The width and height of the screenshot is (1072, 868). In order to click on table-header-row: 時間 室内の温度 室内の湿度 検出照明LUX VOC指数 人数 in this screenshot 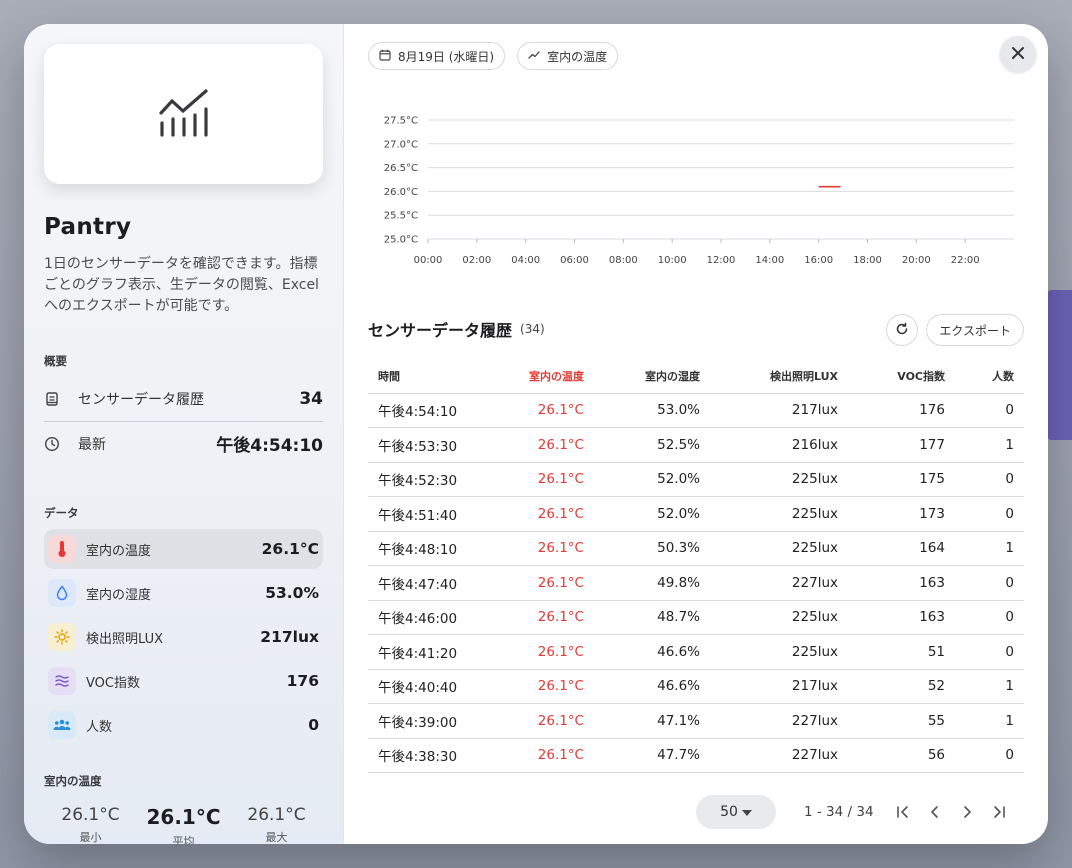, I will do `click(696, 377)`.